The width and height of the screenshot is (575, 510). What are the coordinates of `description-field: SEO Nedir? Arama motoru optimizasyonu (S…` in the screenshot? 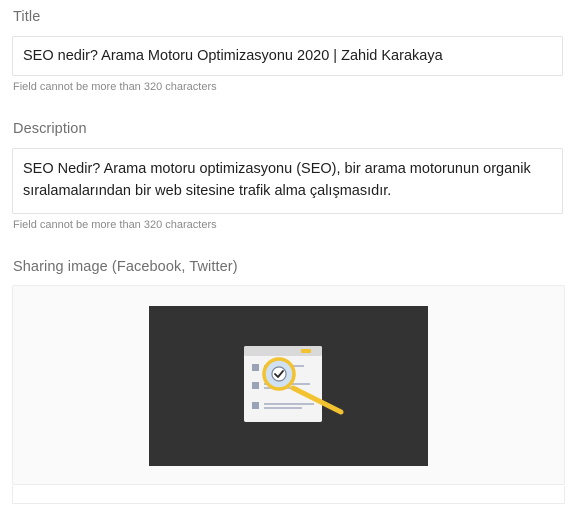 It's located at (287, 181).